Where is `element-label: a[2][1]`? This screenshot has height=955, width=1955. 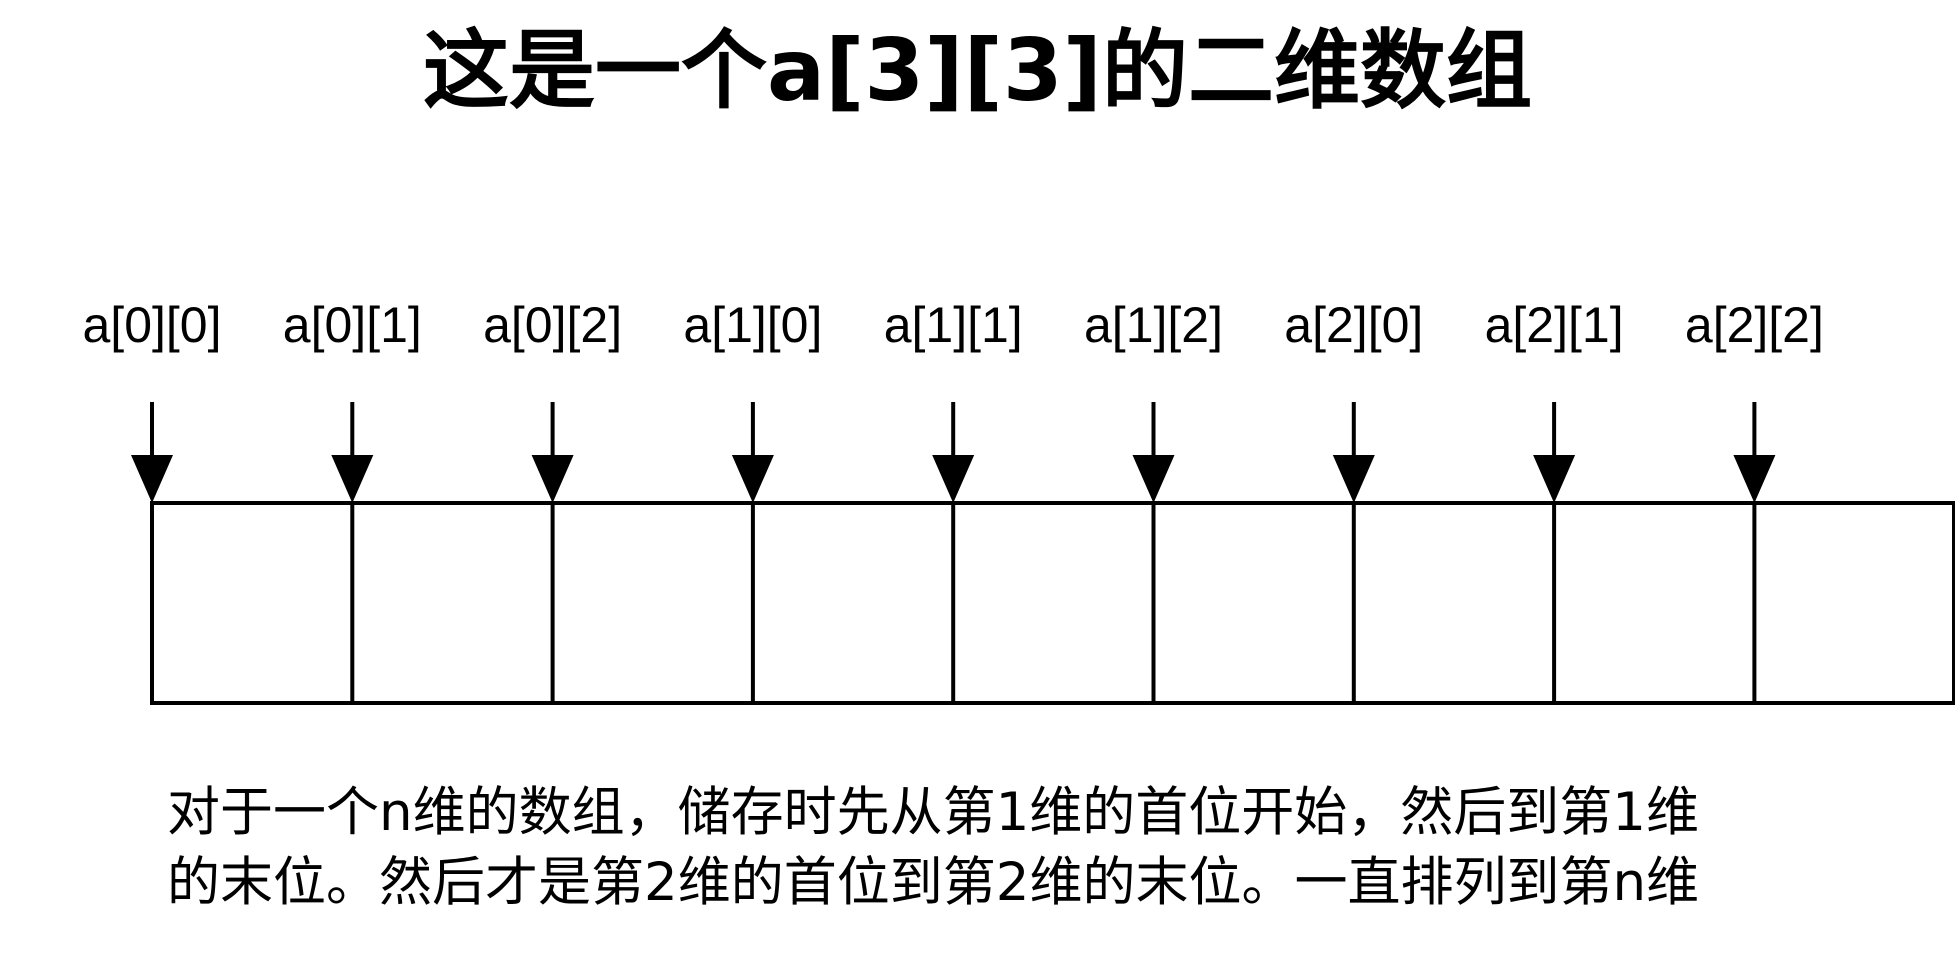 element-label: a[2][1] is located at coordinates (1554, 325).